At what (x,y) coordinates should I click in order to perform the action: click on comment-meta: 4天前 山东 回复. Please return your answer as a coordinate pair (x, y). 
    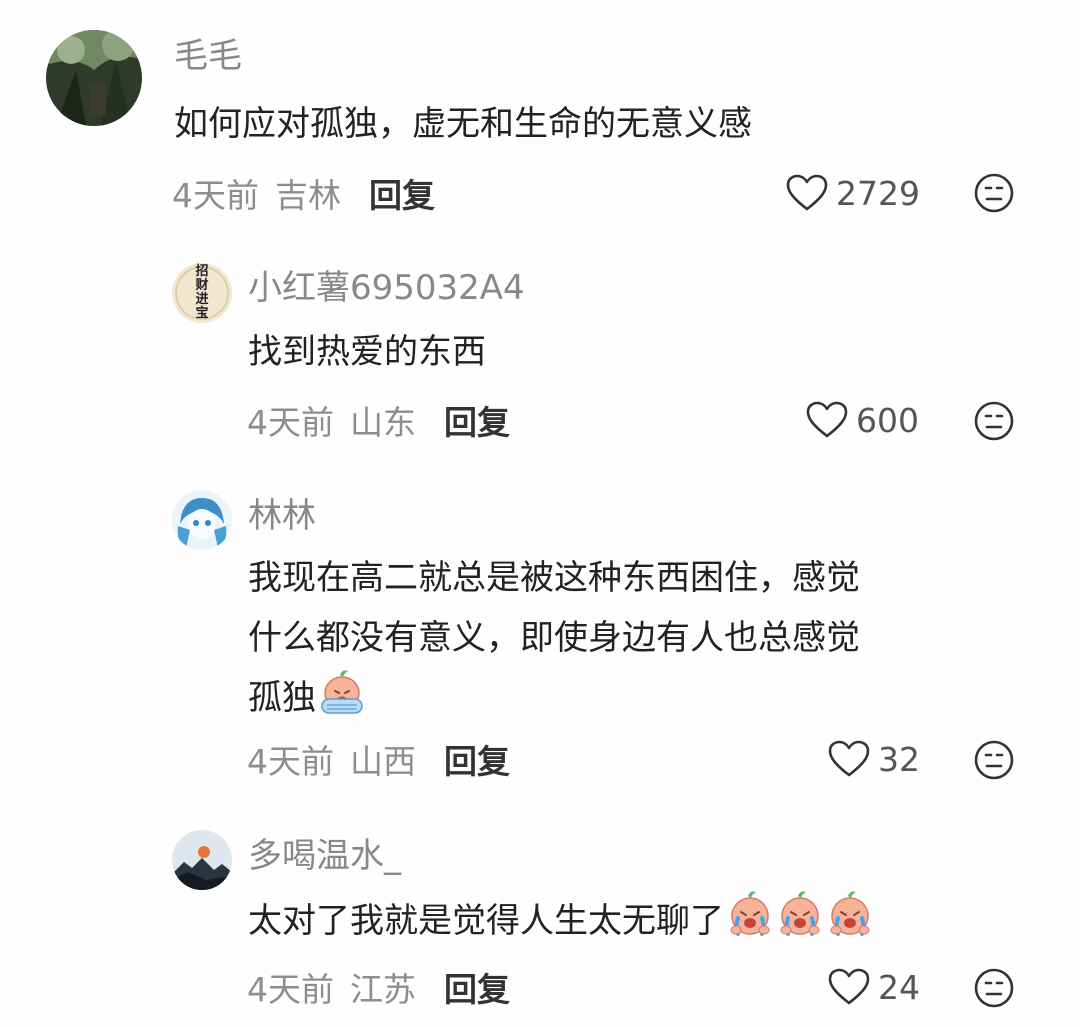
    Looking at the image, I should click on (378, 420).